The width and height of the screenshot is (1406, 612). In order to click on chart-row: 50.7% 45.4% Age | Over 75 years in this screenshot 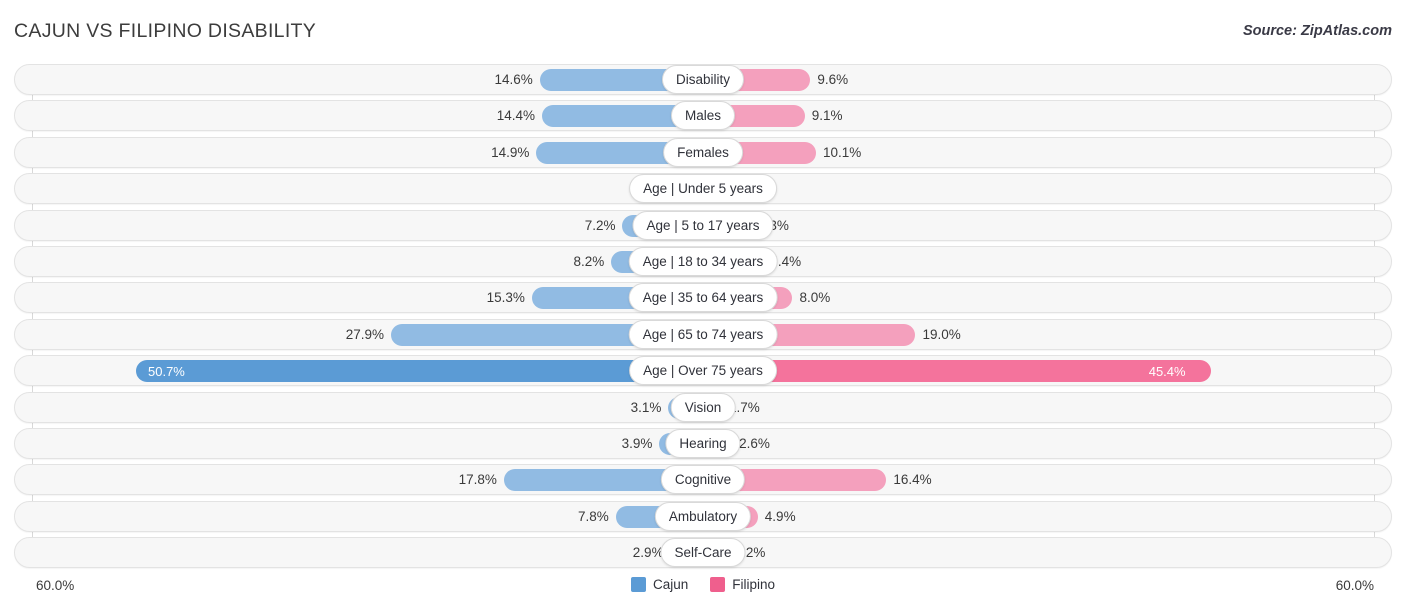, I will do `click(703, 371)`.